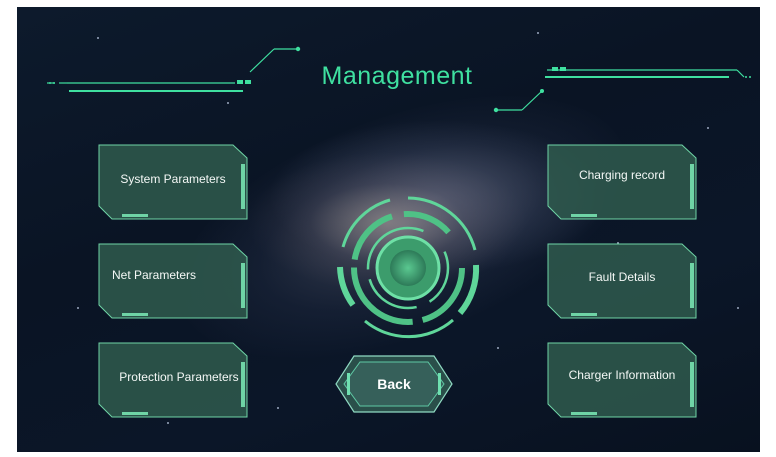 This screenshot has height=457, width=776. Describe the element at coordinates (173, 179) in the screenshot. I see `system-parameters-label: System Parameters` at that location.